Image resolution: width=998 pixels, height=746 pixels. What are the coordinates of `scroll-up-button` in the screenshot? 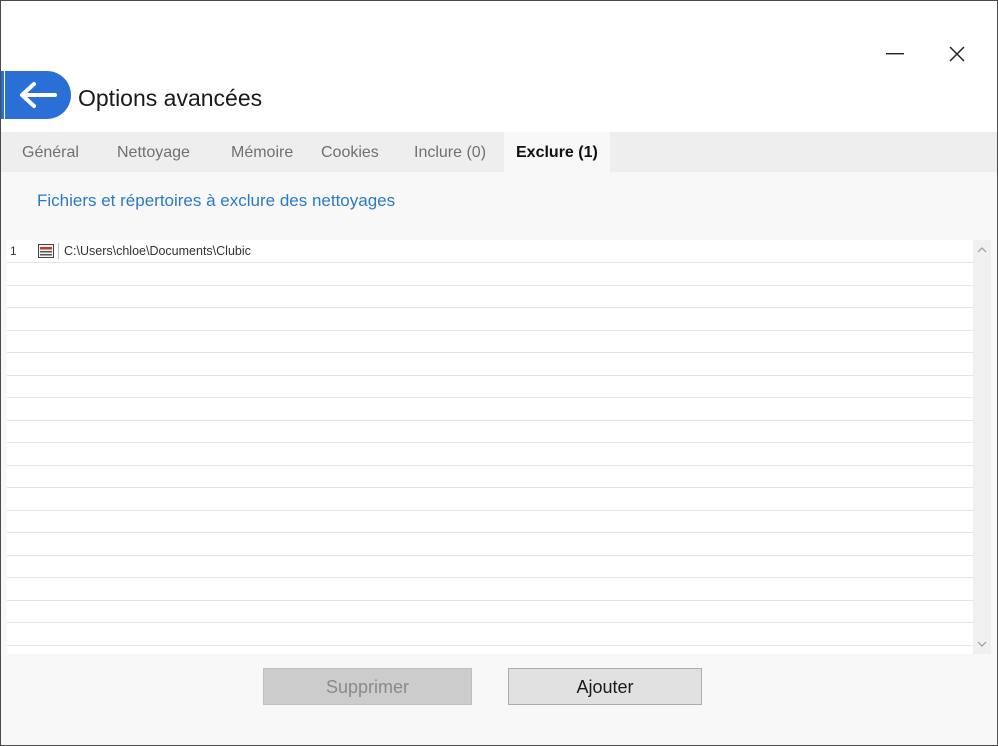 It's located at (982, 250).